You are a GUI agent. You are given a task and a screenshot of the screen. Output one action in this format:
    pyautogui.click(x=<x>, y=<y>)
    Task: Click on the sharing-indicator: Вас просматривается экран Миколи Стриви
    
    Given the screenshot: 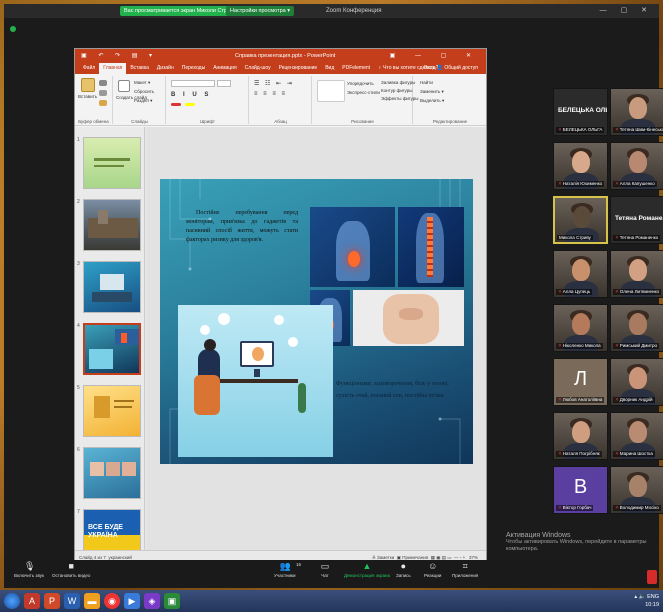 What is the action you would take?
    pyautogui.click(x=180, y=11)
    